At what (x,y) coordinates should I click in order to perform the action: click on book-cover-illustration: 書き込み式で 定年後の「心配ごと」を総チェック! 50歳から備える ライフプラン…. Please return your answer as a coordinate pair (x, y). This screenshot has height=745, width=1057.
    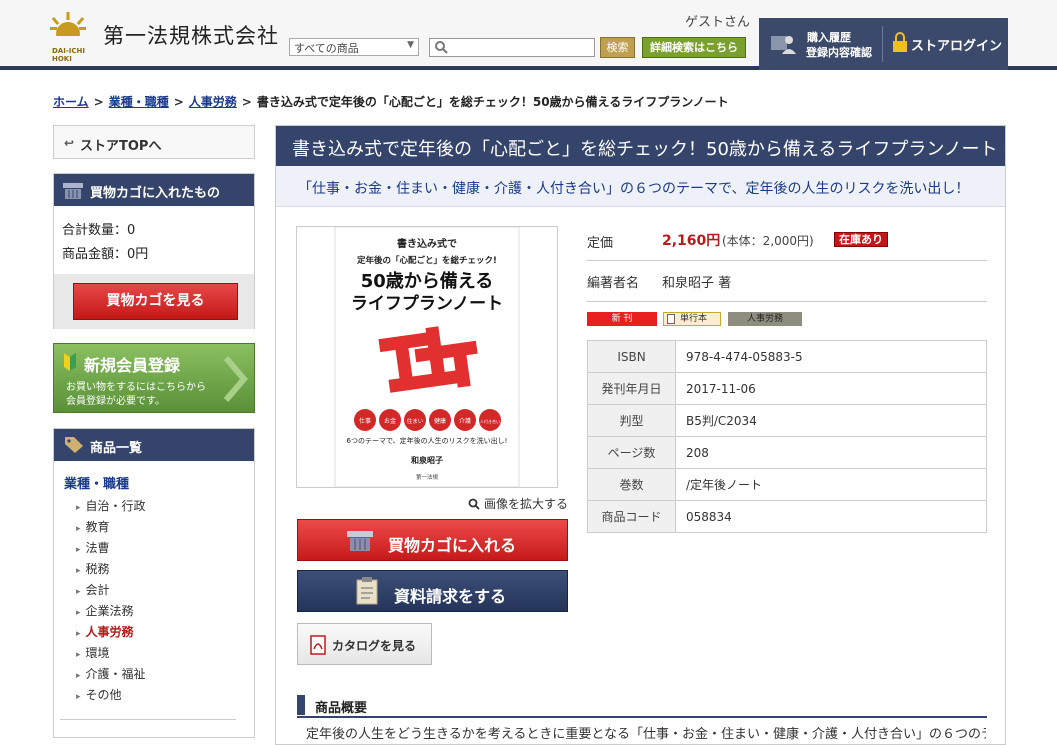
    Looking at the image, I should click on (427, 357).